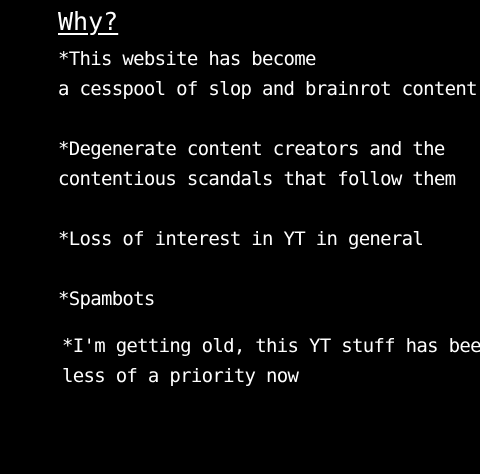 The height and width of the screenshot is (474, 480). I want to click on reason-line: *Degenerate content creators and the, so click(251, 149).